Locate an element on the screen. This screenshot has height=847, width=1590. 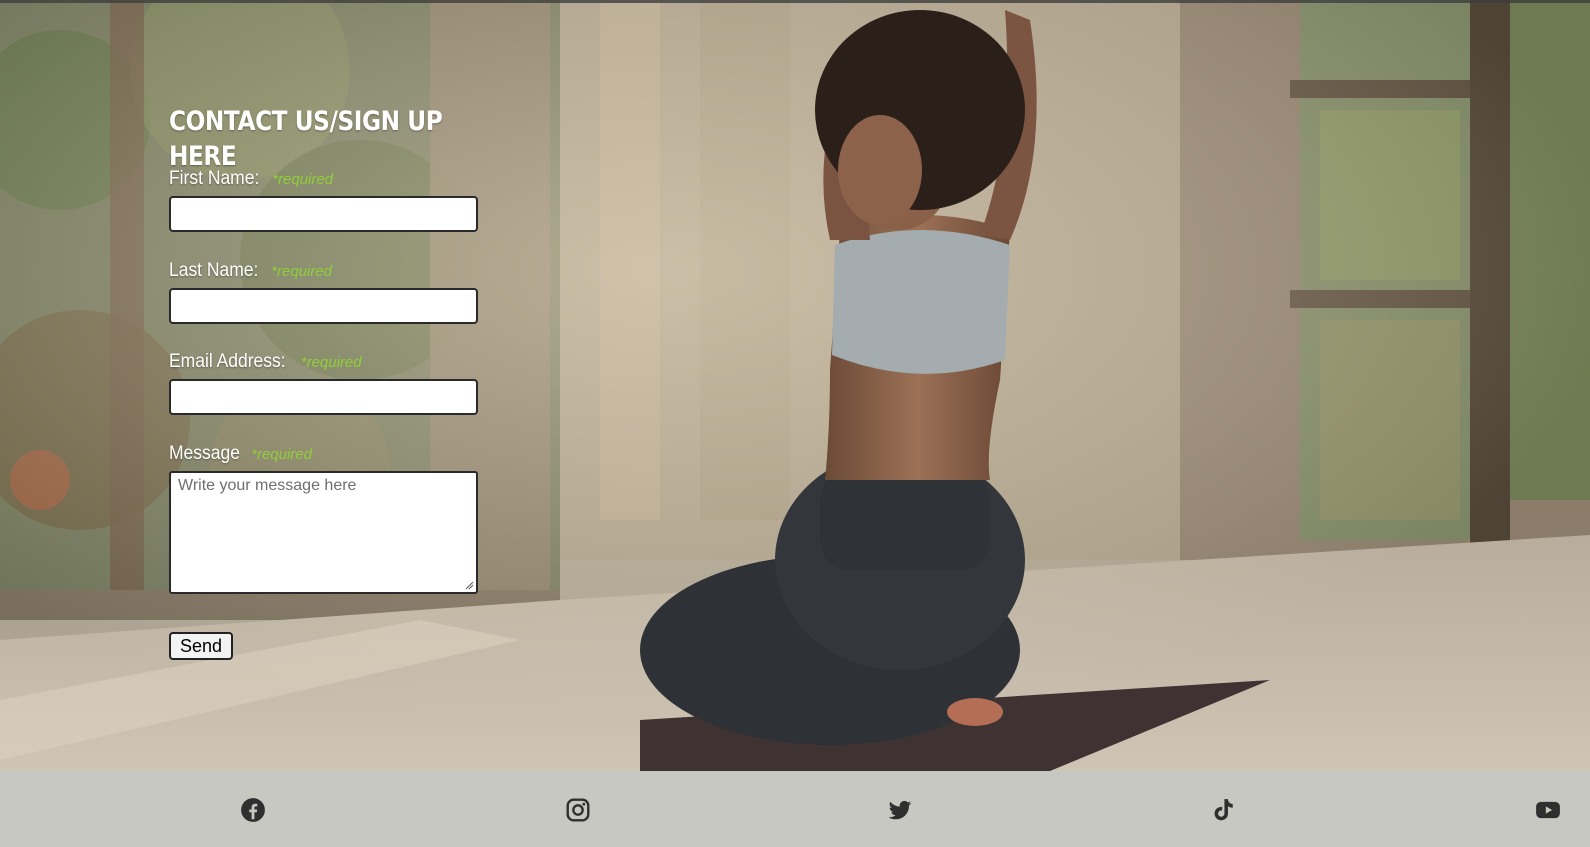
message-placeholder: Write your message here is located at coordinates (267, 485).